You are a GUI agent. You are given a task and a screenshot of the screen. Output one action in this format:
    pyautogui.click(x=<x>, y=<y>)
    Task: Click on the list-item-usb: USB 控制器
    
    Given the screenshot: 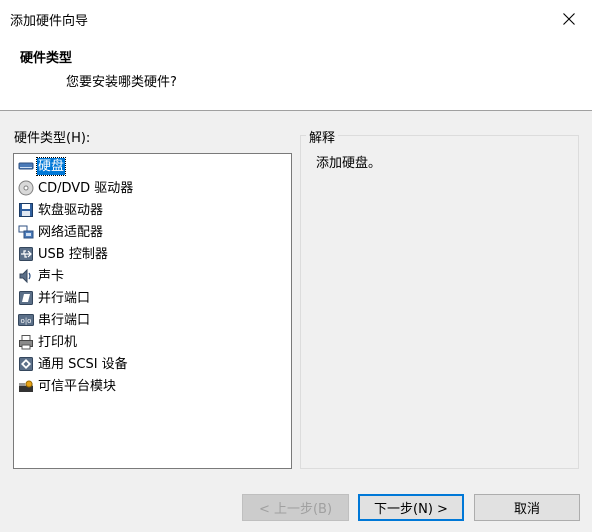 What is the action you would take?
    pyautogui.click(x=63, y=254)
    